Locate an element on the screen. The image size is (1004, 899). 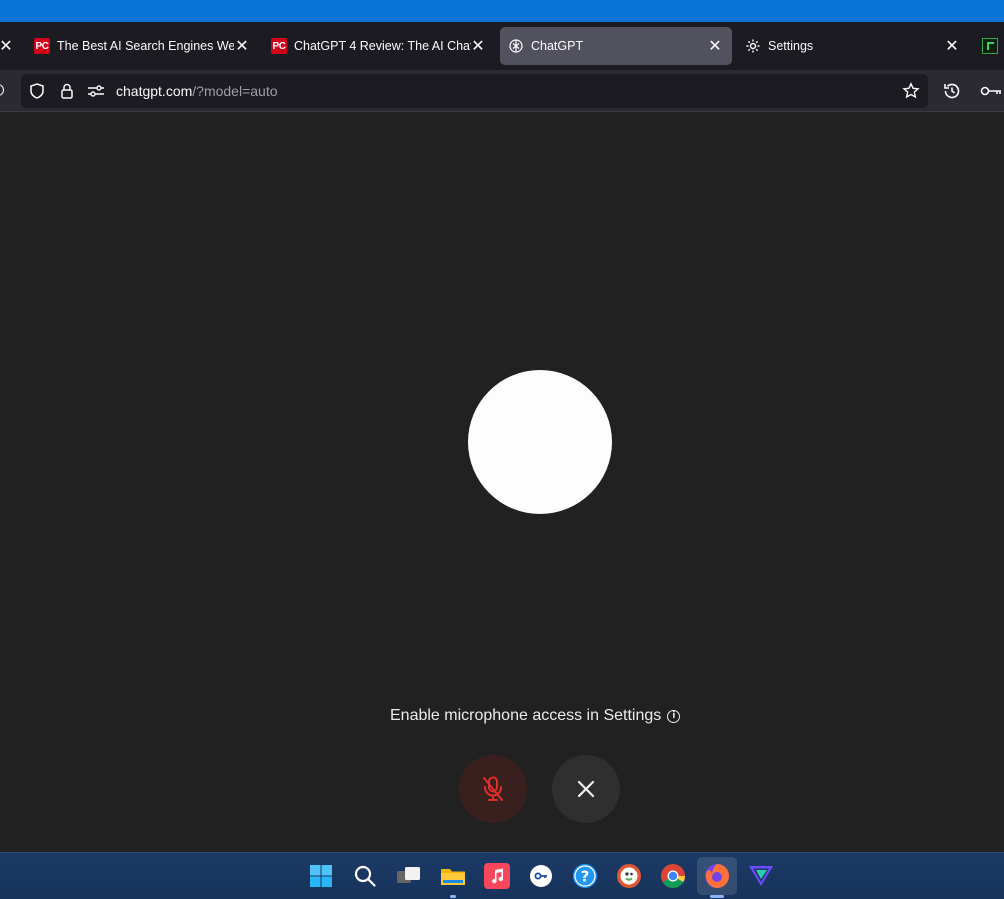
file-explorer-icon is located at coordinates (453, 876).